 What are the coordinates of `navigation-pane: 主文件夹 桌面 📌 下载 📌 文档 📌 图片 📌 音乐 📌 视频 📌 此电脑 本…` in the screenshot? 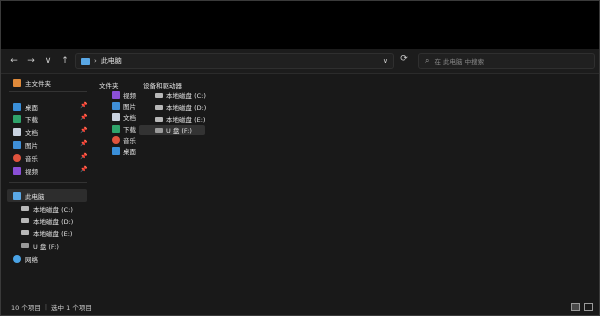 It's located at (46, 186).